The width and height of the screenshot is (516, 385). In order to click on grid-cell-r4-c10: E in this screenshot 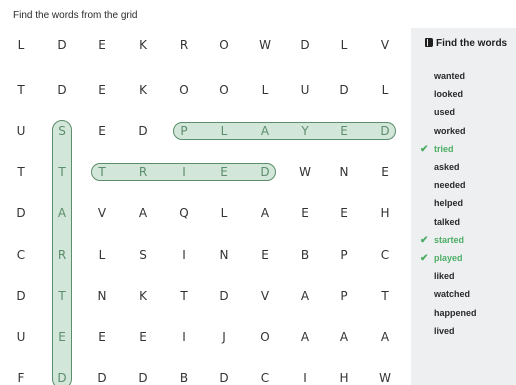, I will do `click(385, 172)`.